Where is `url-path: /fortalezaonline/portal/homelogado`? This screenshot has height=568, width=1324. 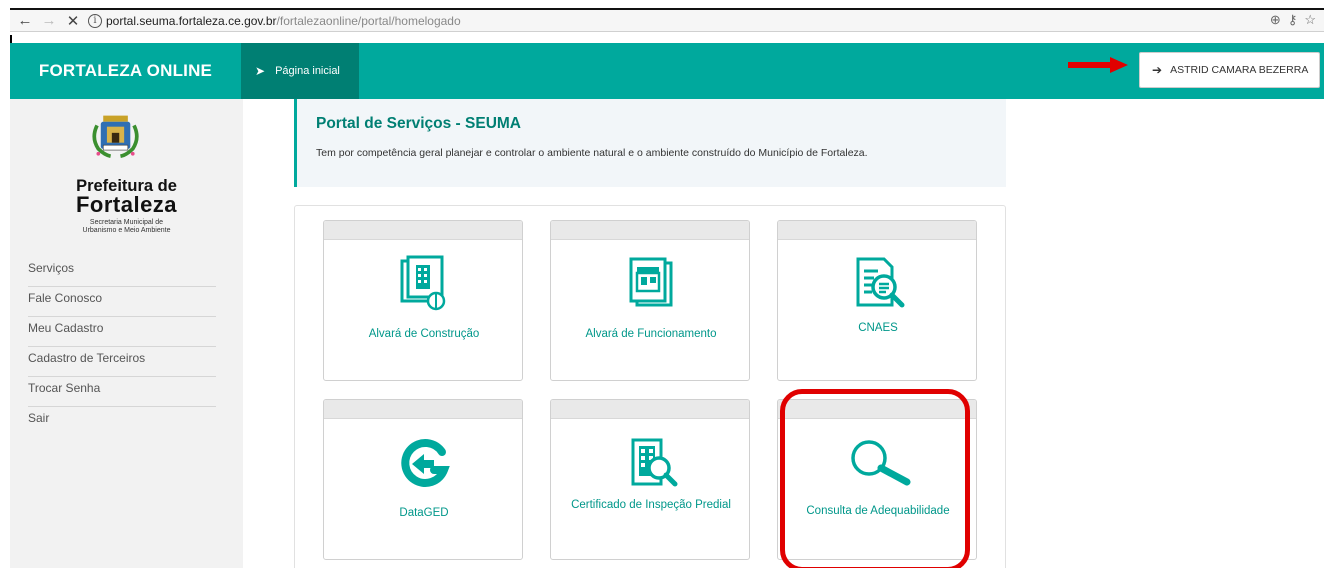 url-path: /fortalezaonline/portal/homelogado is located at coordinates (368, 20).